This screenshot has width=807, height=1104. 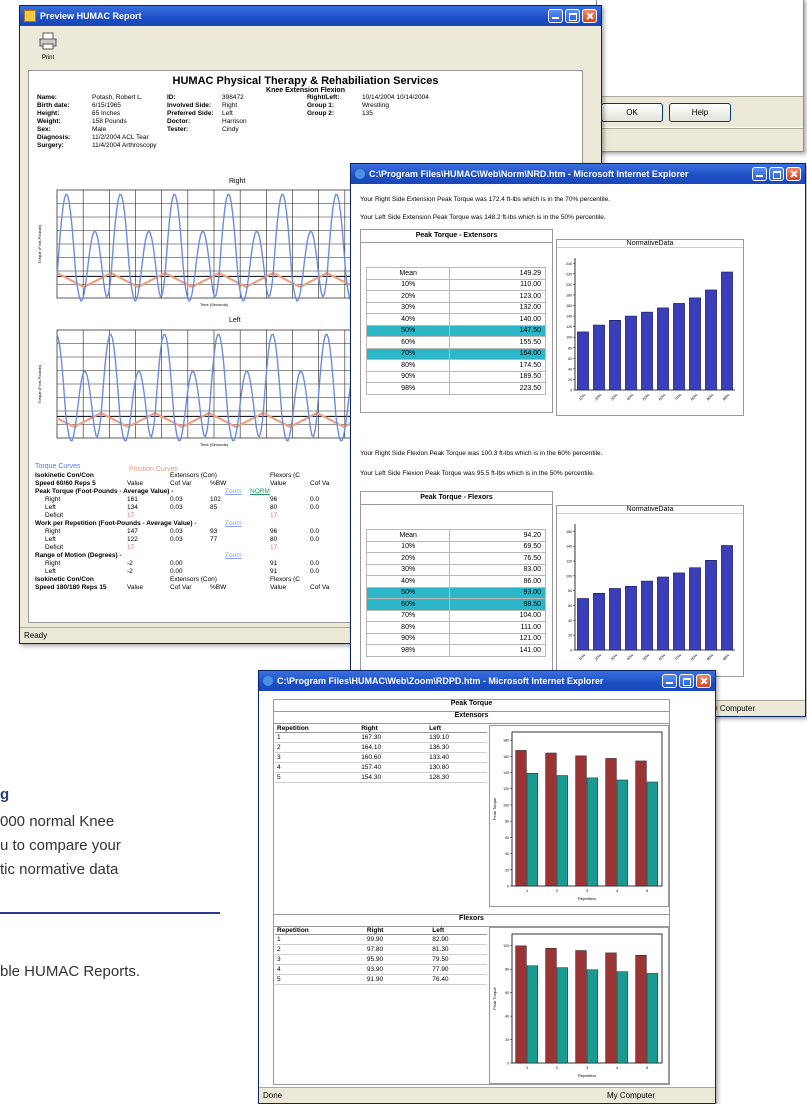 I want to click on norm-row: 20% 123.00, so click(x=455, y=296).